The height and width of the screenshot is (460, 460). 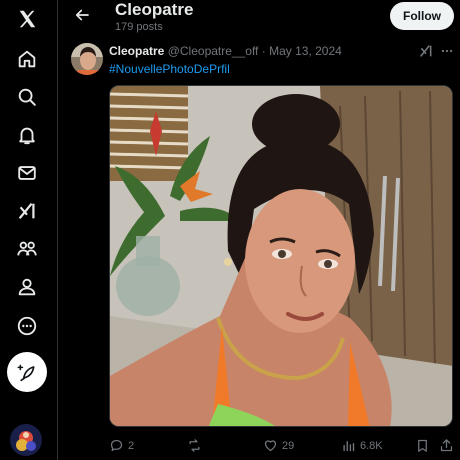 I want to click on tweet-header: Cleopatre @Cleopatre__off · May 13, 2024, so click(x=225, y=51).